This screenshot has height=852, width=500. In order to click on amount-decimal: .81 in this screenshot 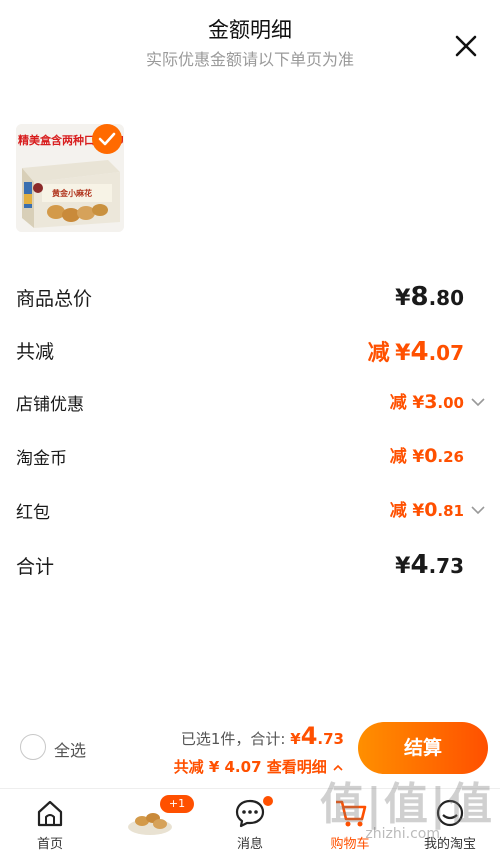, I will do `click(450, 511)`.